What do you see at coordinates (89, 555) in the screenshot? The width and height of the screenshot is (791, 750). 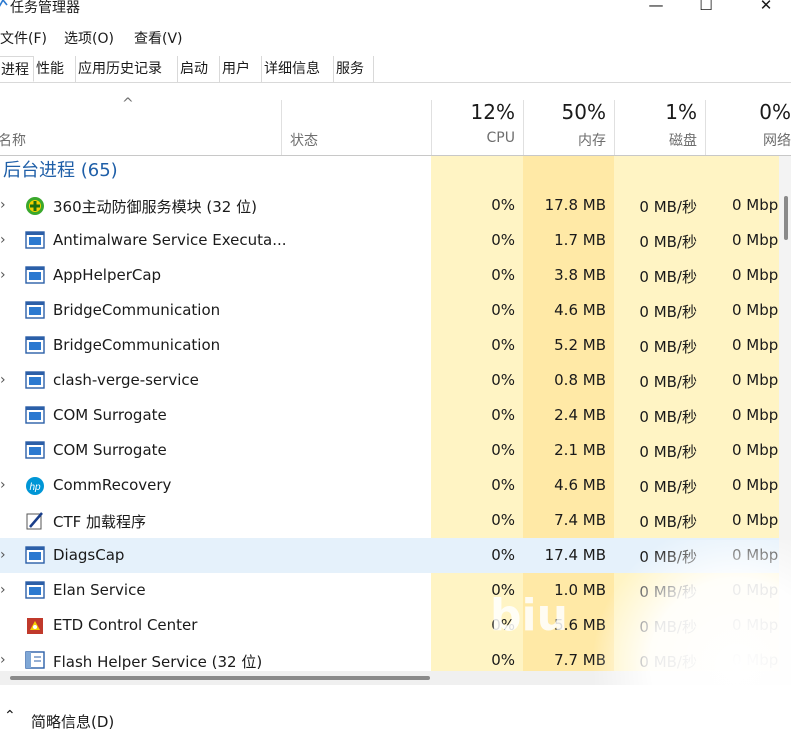 I see `process-name: DiagsCap` at bounding box center [89, 555].